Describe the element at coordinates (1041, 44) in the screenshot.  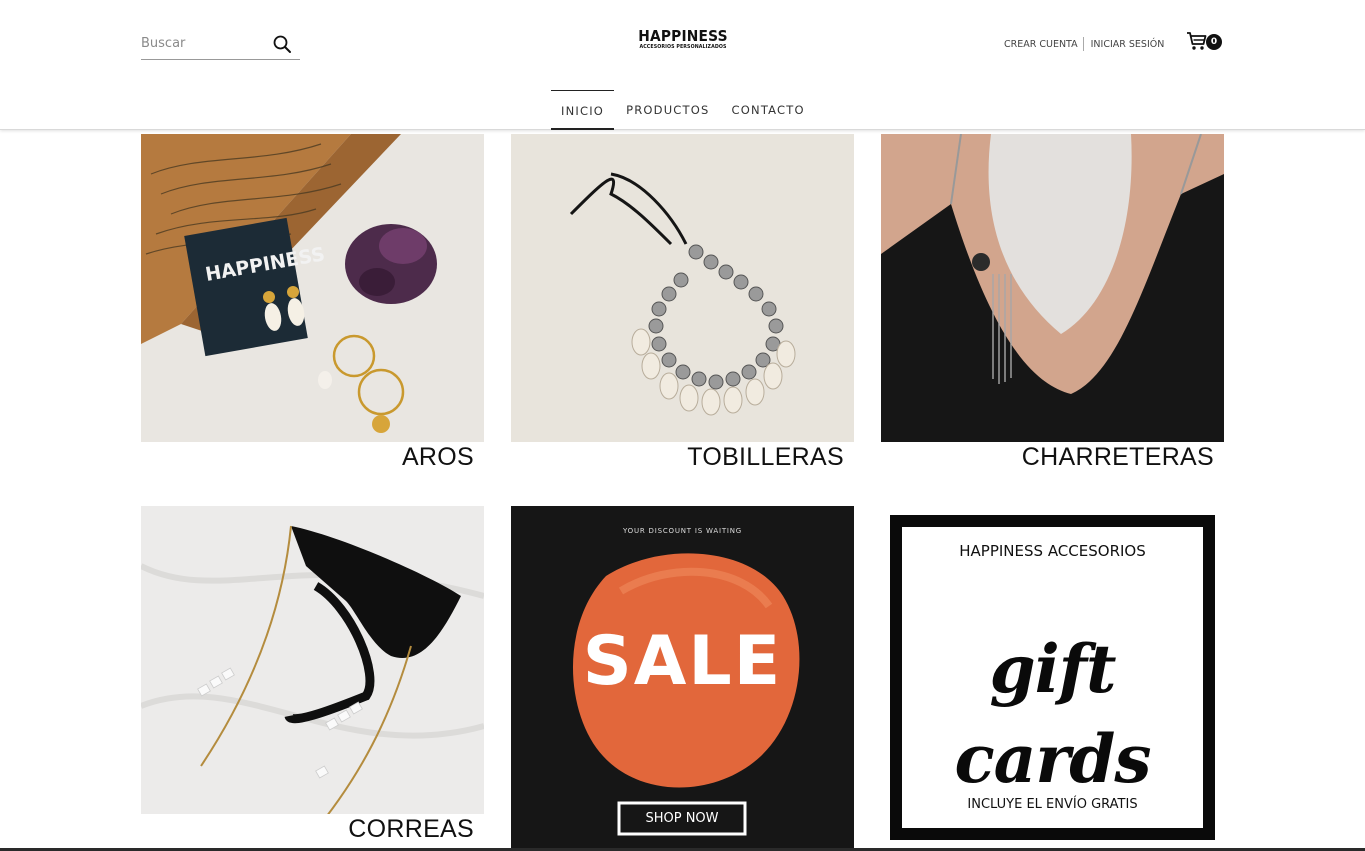
I see `create-account-link: CREAR CUENTA` at that location.